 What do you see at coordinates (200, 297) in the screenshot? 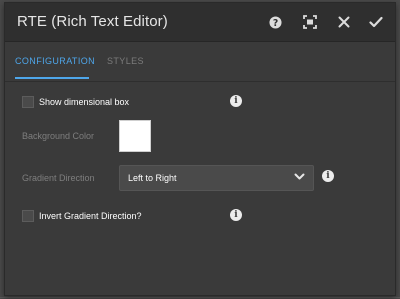
I see `backdrop-edge` at bounding box center [200, 297].